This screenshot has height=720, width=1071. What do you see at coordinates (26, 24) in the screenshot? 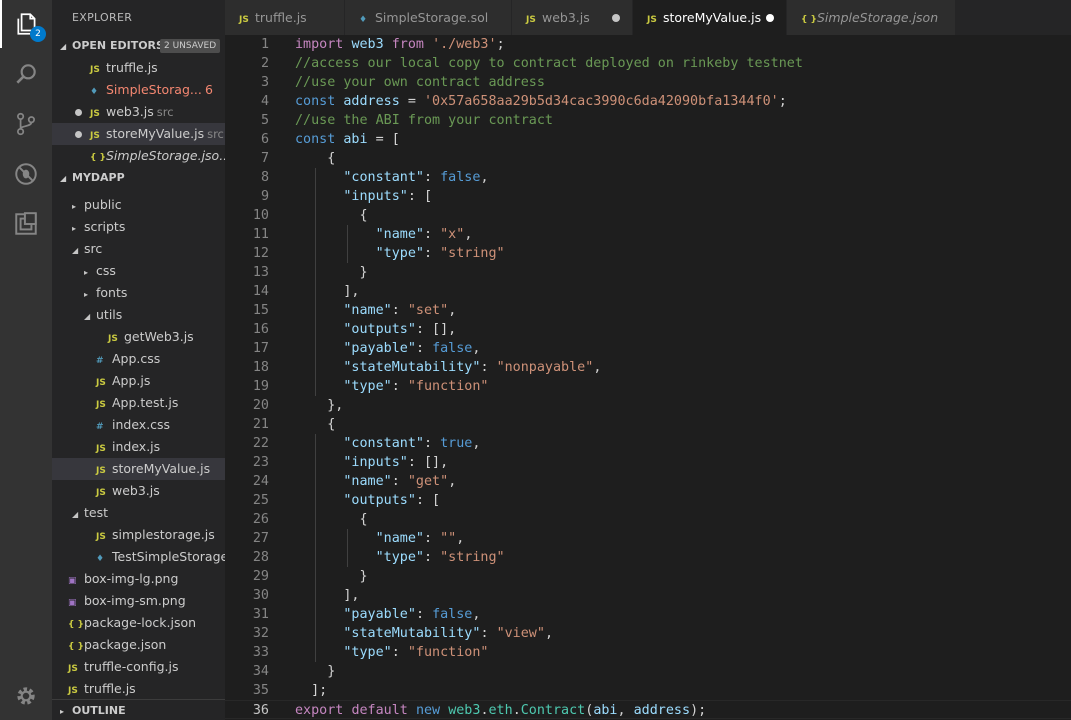
I see `files-icon: 2` at bounding box center [26, 24].